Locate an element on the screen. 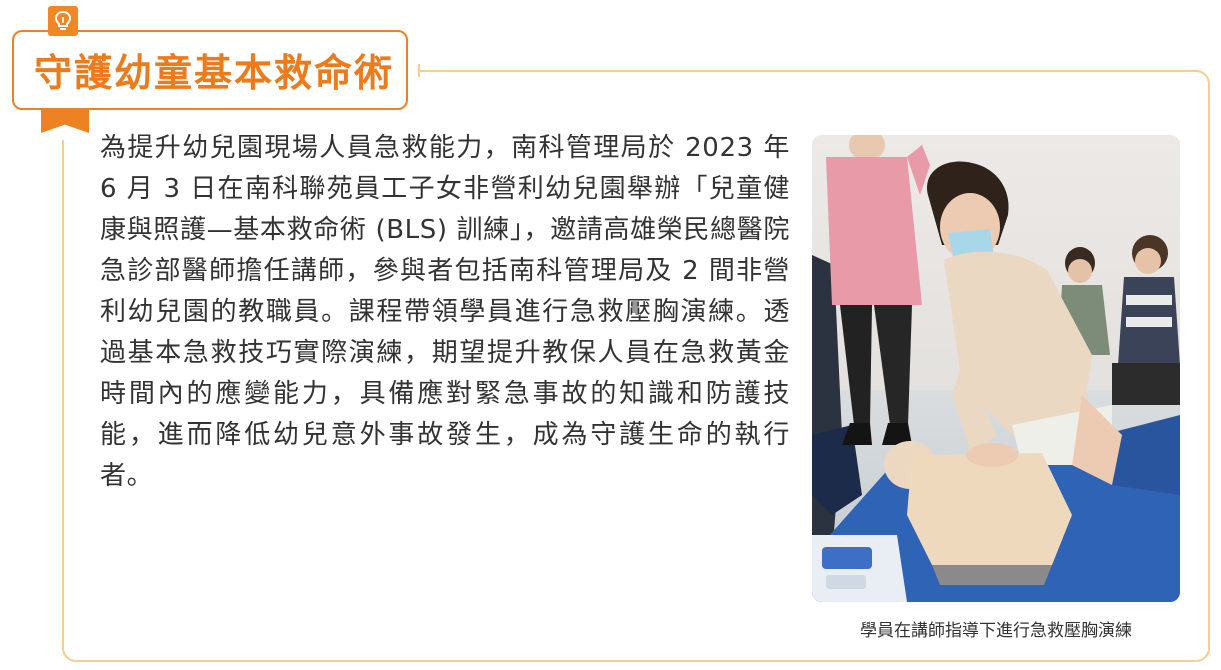 The image size is (1221, 670). frame-tick is located at coordinates (419, 70).